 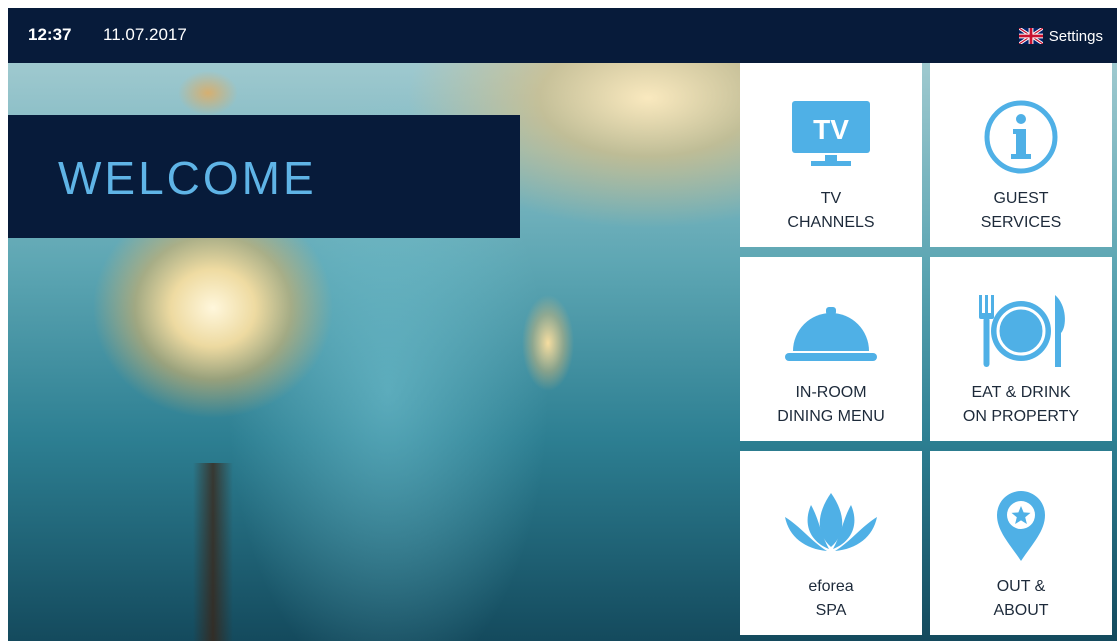 I want to click on welcome-title: WELCOME, so click(x=187, y=178).